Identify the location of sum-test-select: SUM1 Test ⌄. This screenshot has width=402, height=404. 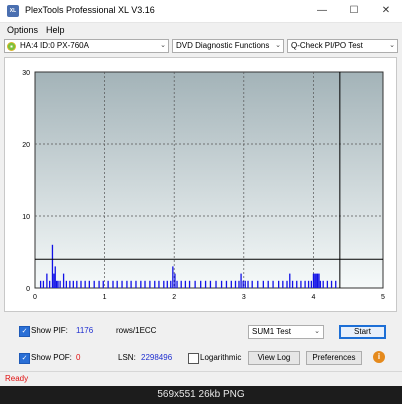
(286, 332).